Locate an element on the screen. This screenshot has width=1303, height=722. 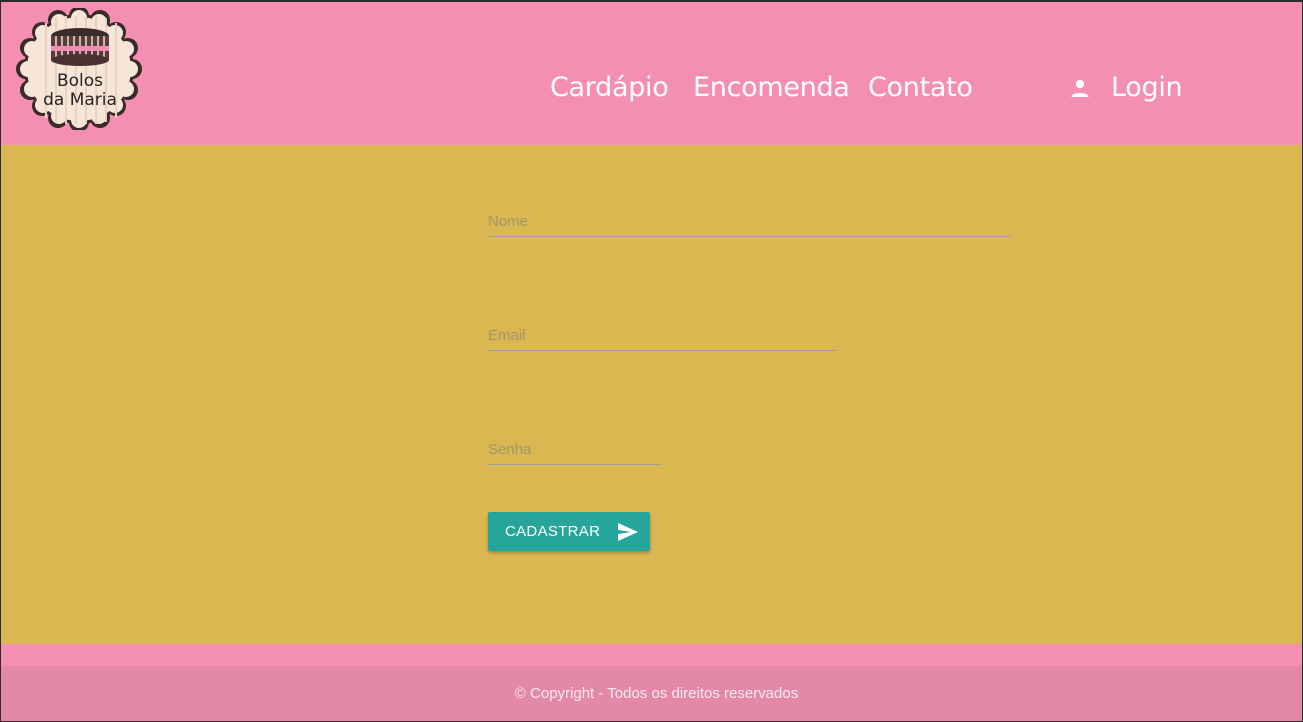
send-icon is located at coordinates (628, 532).